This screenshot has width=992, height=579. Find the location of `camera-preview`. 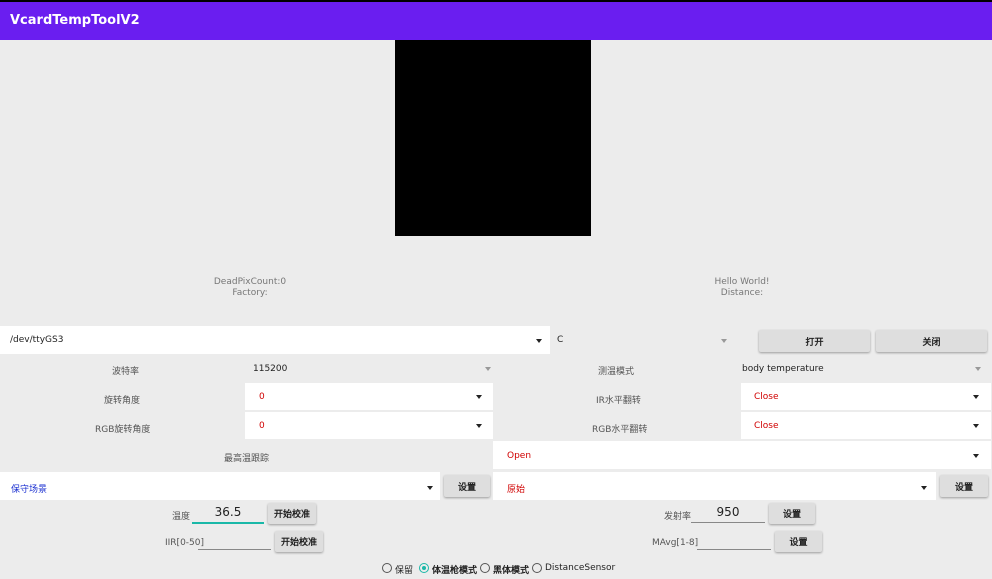

camera-preview is located at coordinates (493, 138).